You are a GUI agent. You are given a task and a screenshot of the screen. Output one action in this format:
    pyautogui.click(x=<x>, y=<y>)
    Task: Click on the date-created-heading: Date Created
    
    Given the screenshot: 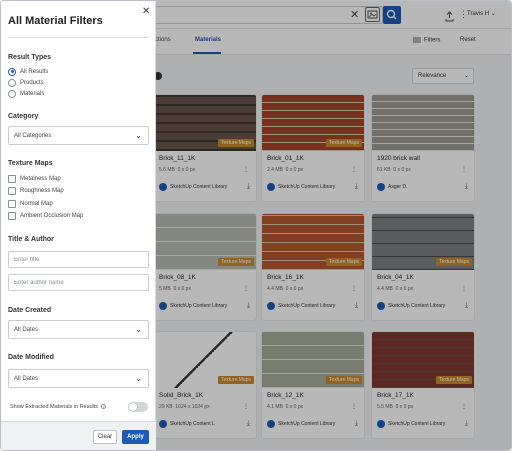 What is the action you would take?
    pyautogui.click(x=30, y=310)
    